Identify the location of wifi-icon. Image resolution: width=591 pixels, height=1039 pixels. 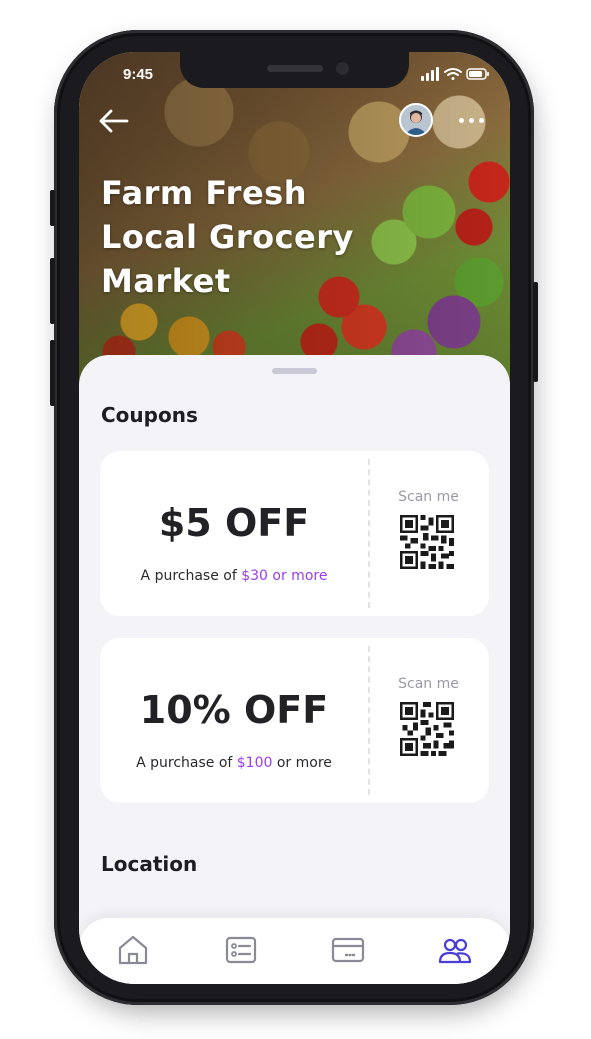
(453, 74).